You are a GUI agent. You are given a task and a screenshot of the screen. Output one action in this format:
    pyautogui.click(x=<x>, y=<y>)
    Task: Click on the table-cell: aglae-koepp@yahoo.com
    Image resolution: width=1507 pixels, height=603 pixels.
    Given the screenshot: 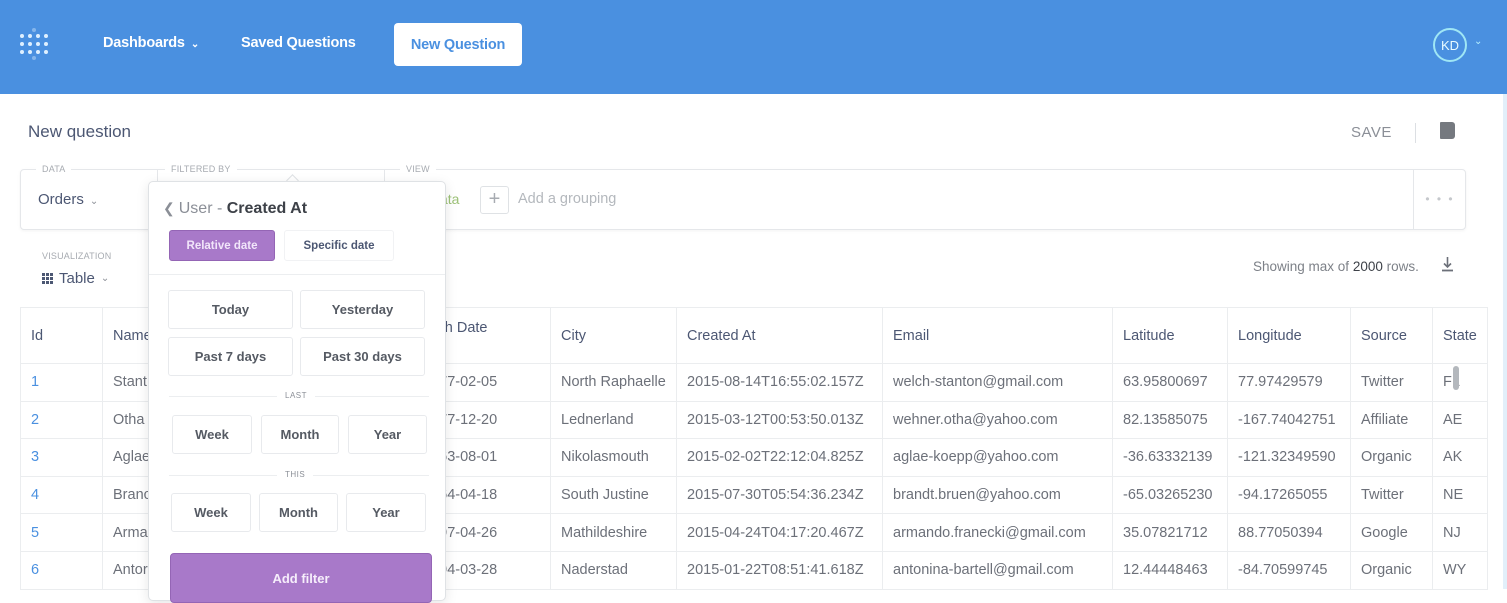 What is the action you would take?
    pyautogui.click(x=997, y=457)
    